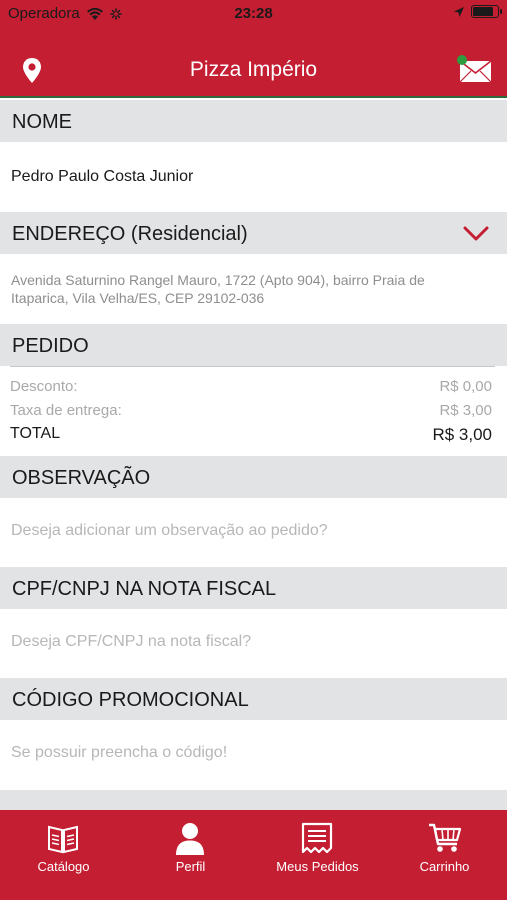 The image size is (507, 900). Describe the element at coordinates (476, 234) in the screenshot. I see `chevron-down-icon` at that location.